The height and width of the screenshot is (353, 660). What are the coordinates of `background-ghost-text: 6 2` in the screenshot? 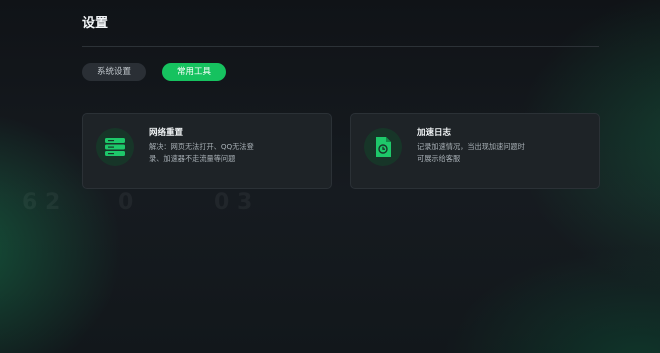 It's located at (41, 202).